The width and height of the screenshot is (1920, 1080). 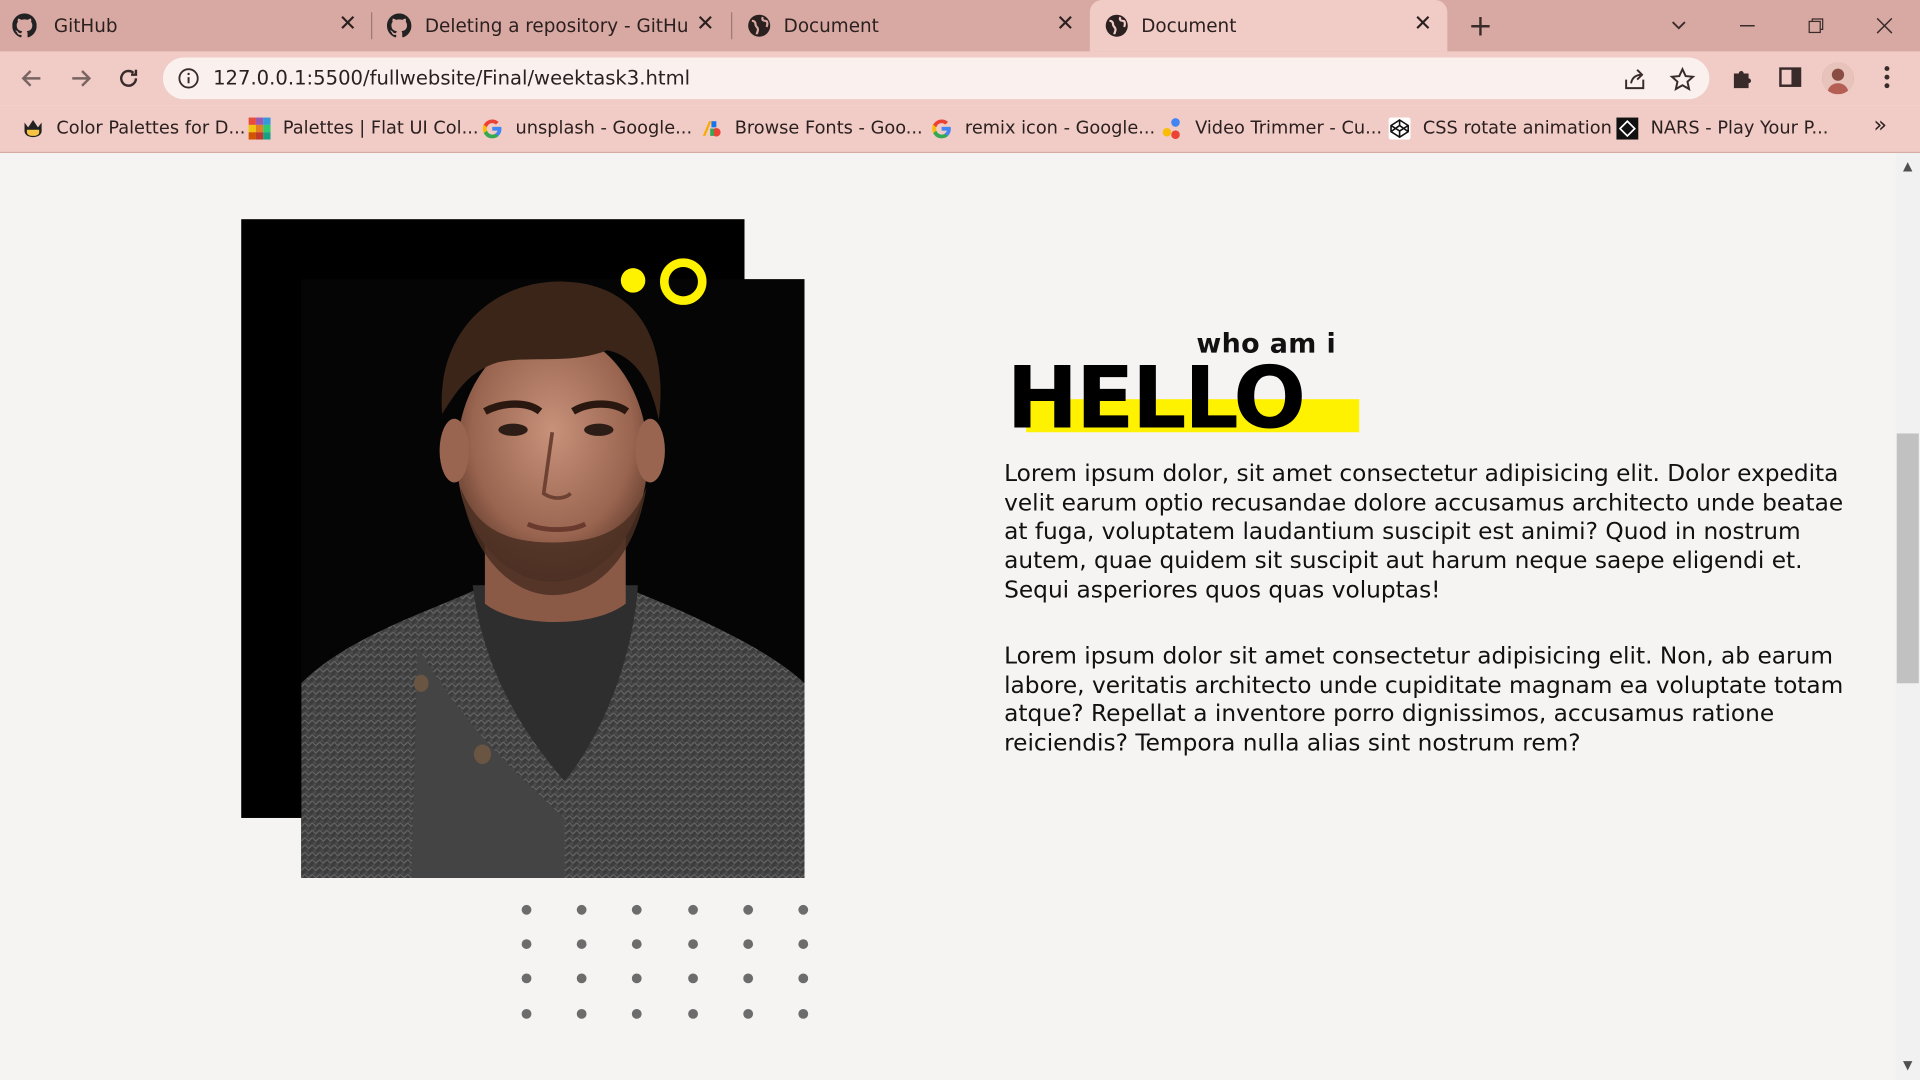 What do you see at coordinates (711, 129) in the screenshot?
I see `google-fonts-icon` at bounding box center [711, 129].